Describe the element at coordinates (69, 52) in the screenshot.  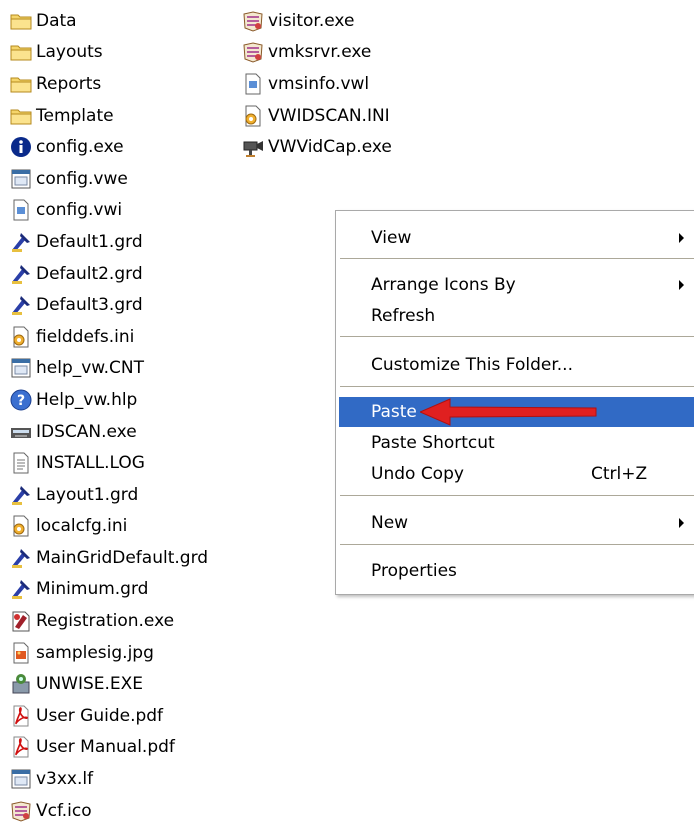
I see `file-name: Layouts` at that location.